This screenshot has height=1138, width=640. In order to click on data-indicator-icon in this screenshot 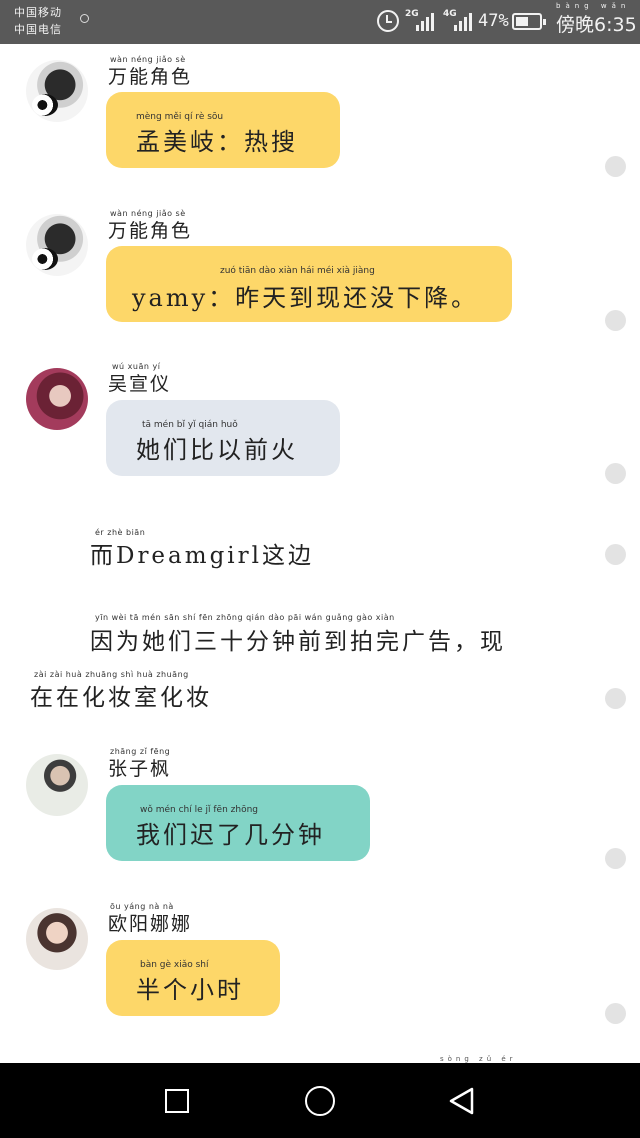, I will do `click(84, 18)`.